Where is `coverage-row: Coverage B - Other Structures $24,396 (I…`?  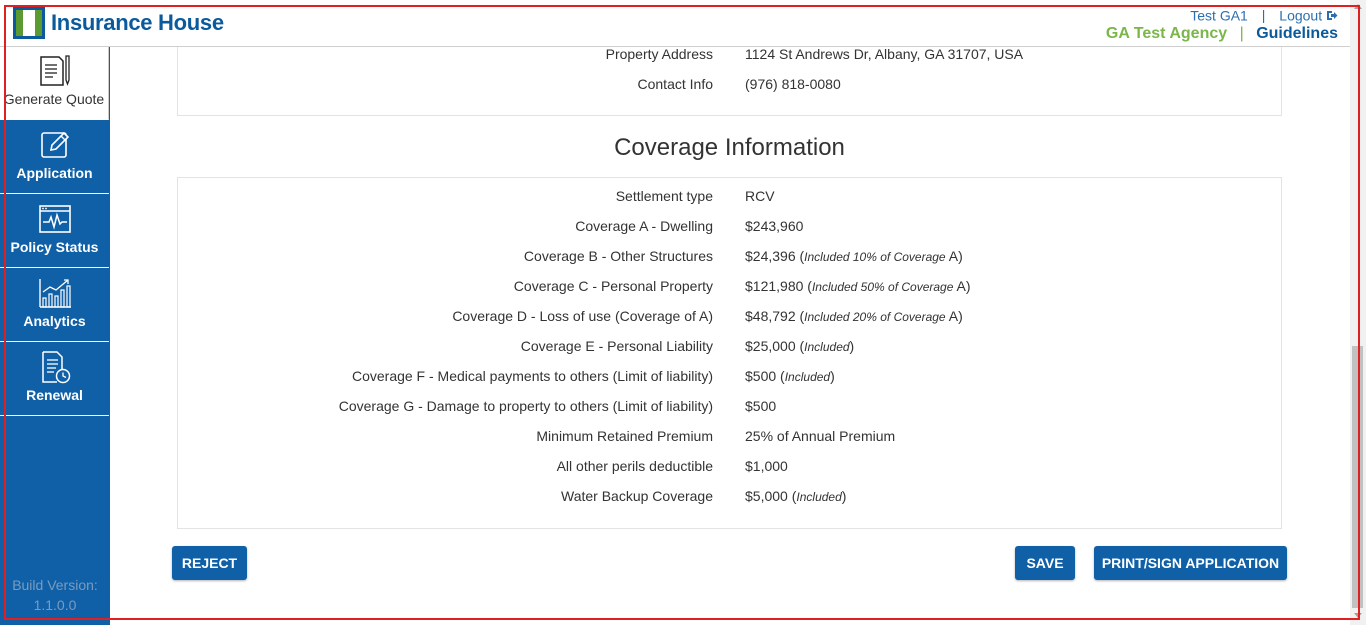
coverage-row: Coverage B - Other Structures $24,396 (I… is located at coordinates (729, 257).